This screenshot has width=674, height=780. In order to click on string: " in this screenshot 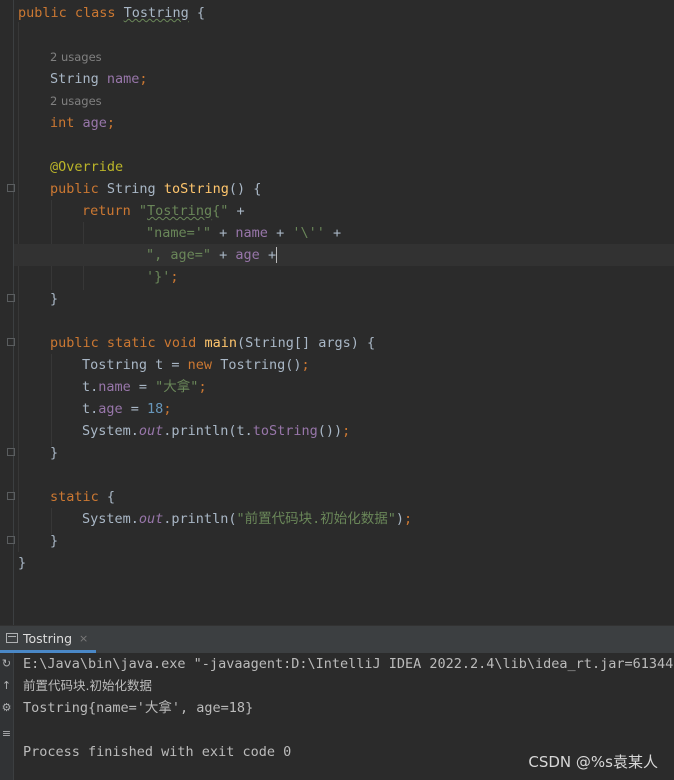, I will do `click(143, 211)`.